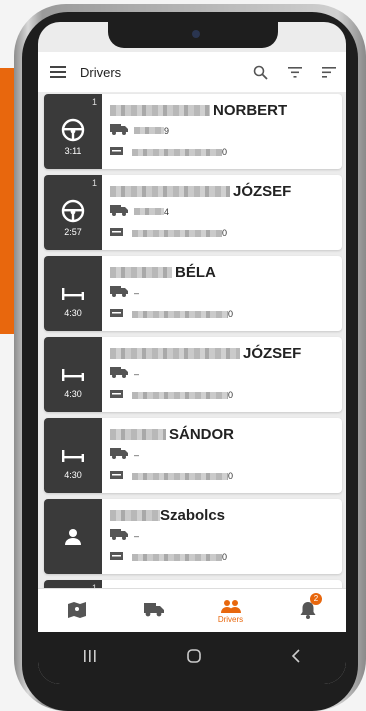 The height and width of the screenshot is (711, 366). What do you see at coordinates (329, 72) in the screenshot?
I see `sort-icon` at bounding box center [329, 72].